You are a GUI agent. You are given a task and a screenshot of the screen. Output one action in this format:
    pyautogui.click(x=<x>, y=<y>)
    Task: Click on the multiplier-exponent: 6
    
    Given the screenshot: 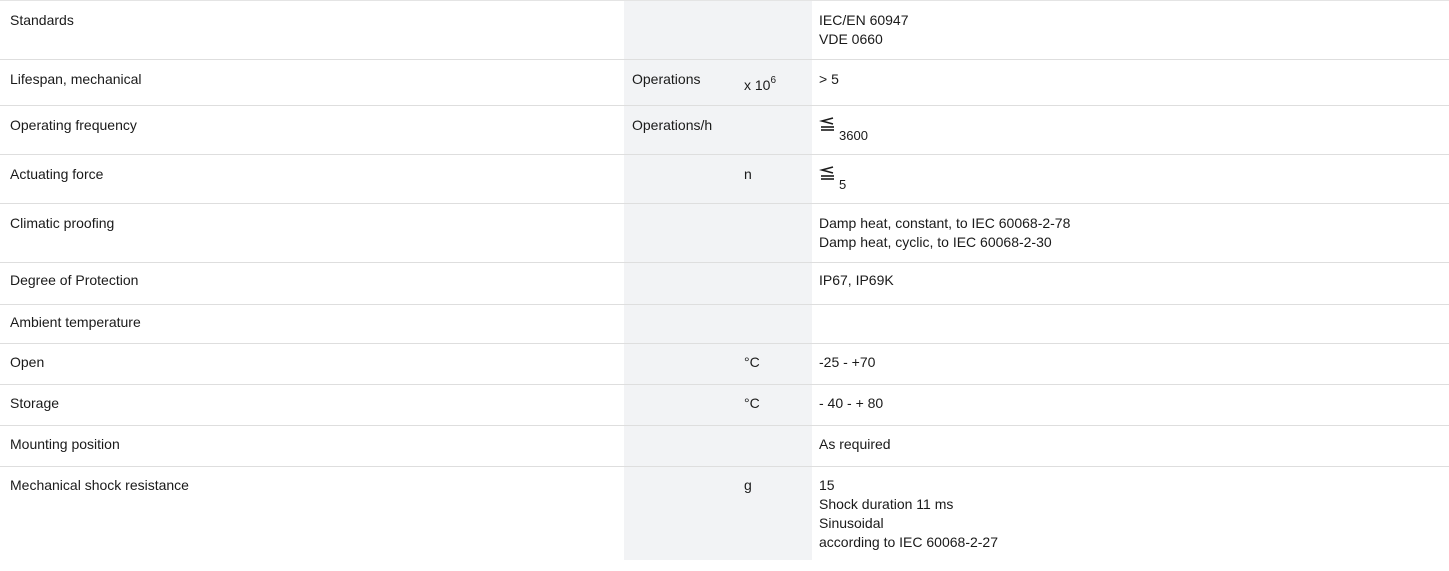 What is the action you would take?
    pyautogui.click(x=773, y=80)
    